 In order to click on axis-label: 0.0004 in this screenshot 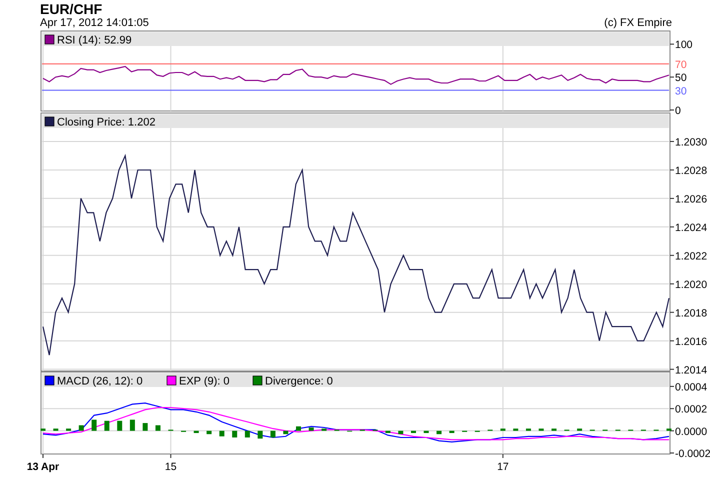, I will do `click(691, 387)`.